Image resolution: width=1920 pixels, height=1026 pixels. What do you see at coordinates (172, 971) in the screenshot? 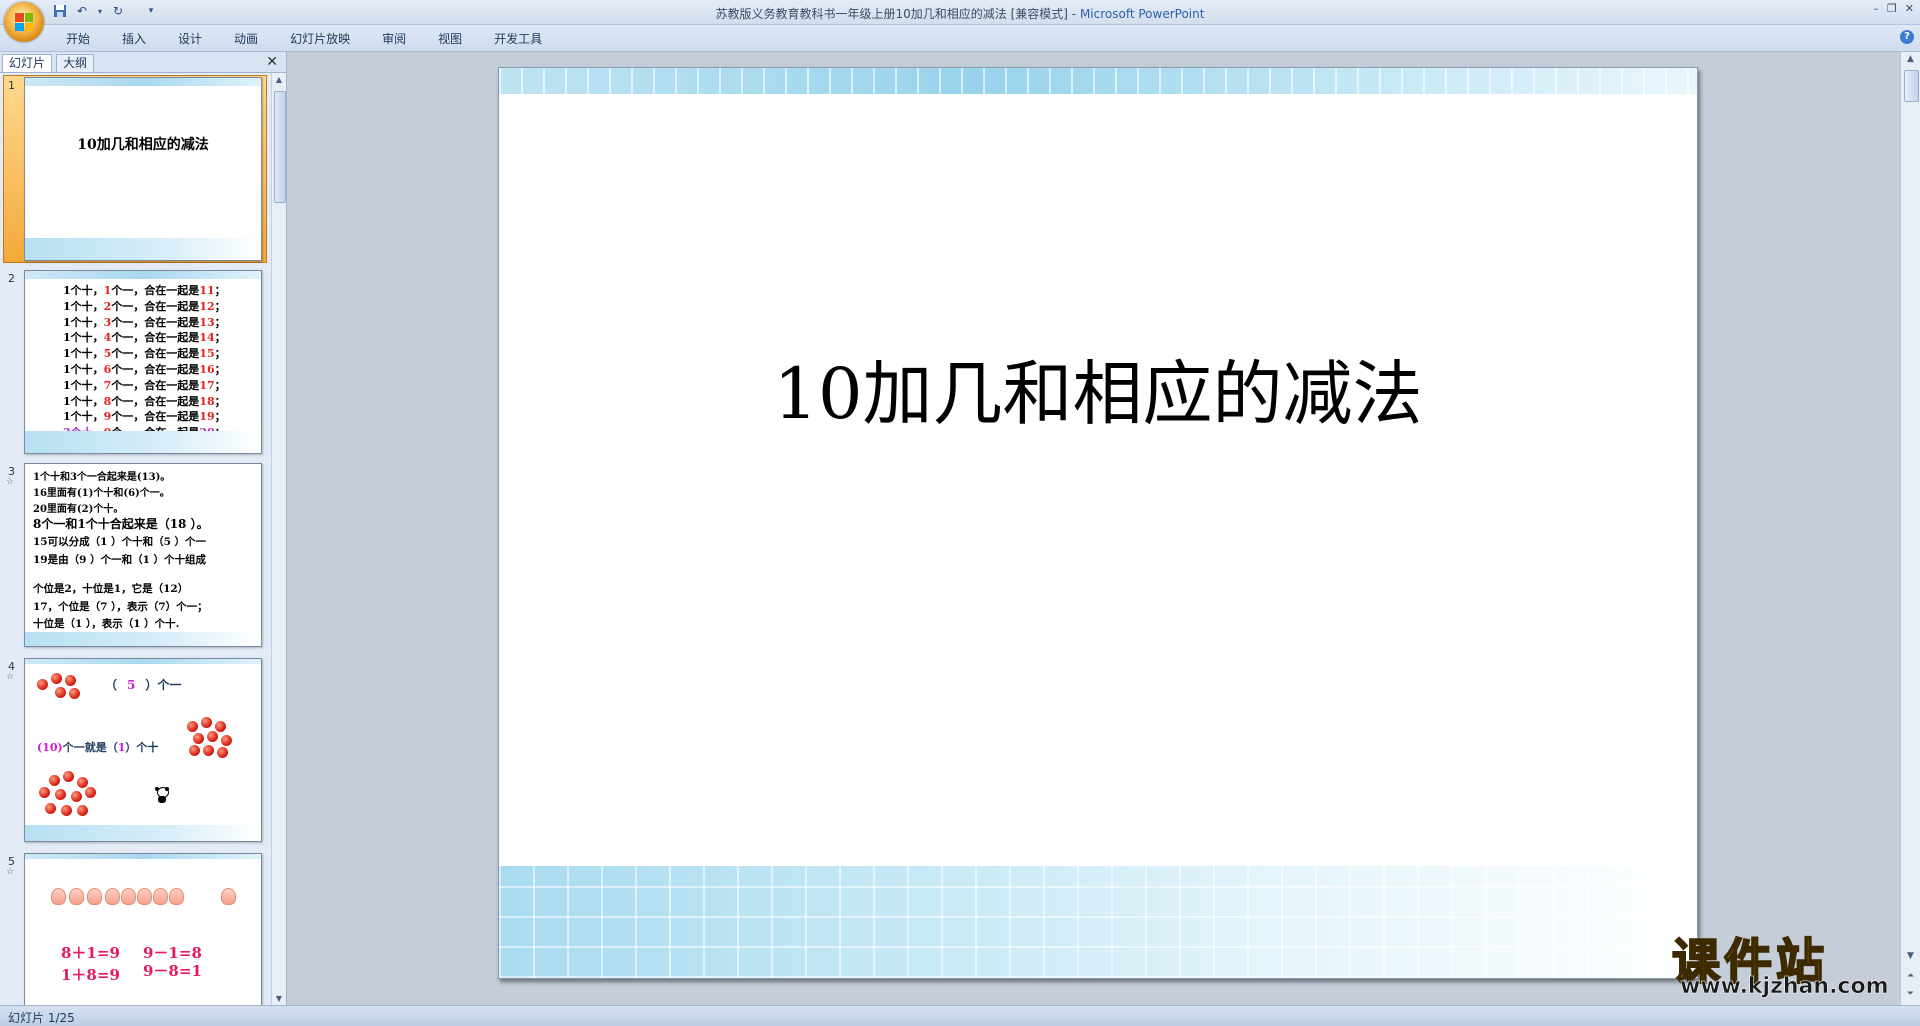
I see `equation: 9－8=1` at bounding box center [172, 971].